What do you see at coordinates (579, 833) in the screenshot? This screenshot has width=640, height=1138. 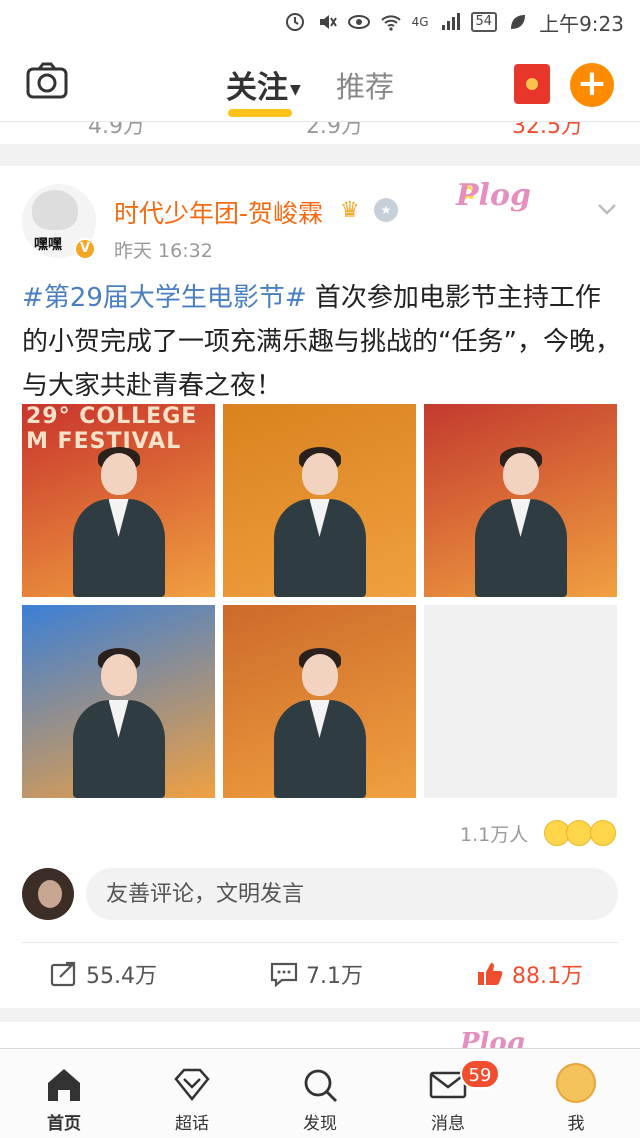 I see `emoji-laugh-icon` at bounding box center [579, 833].